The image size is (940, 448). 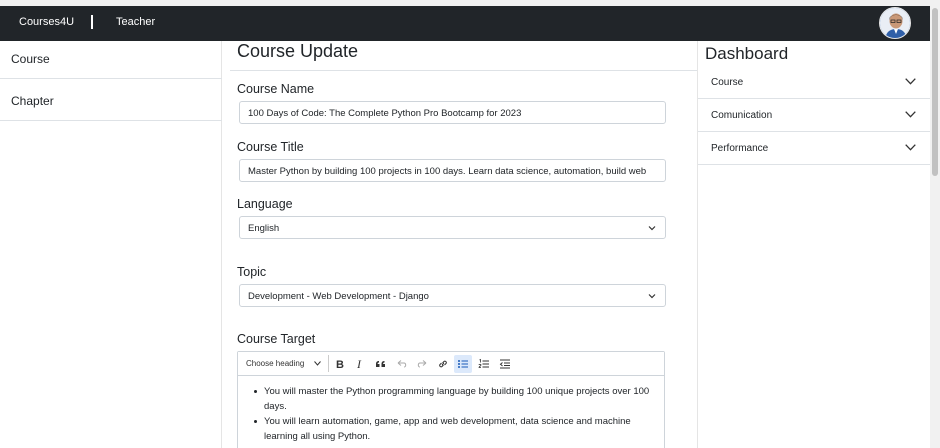 I want to click on numbered-list-icon, so click(x=484, y=364).